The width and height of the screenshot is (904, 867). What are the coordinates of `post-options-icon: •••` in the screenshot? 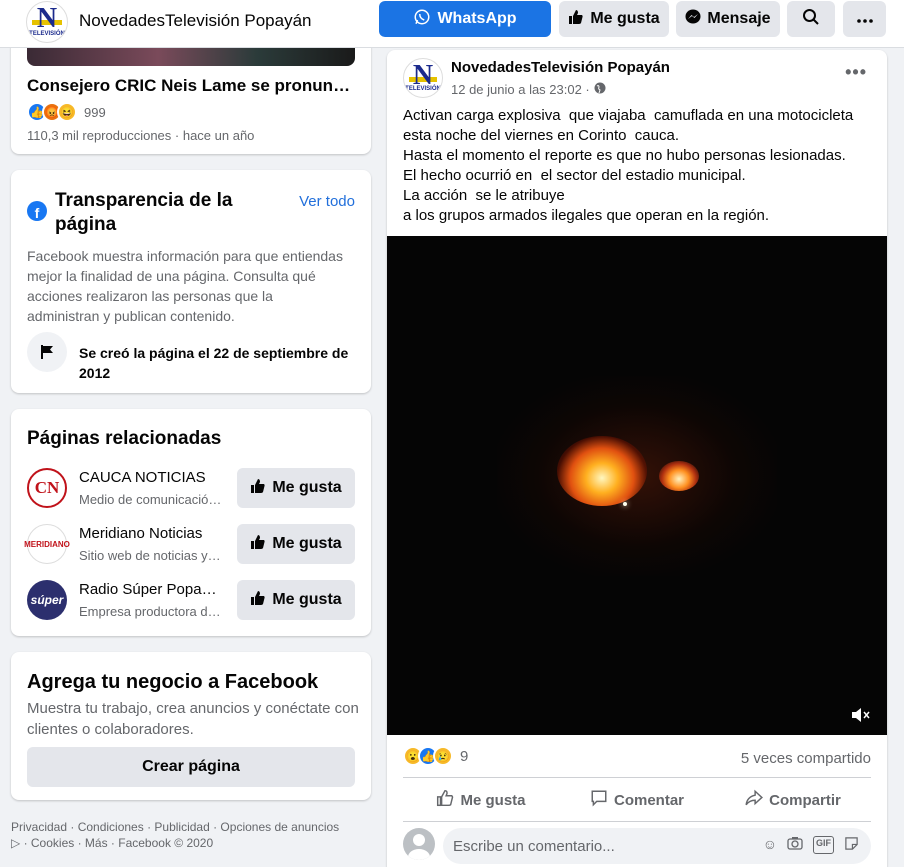 It's located at (856, 72).